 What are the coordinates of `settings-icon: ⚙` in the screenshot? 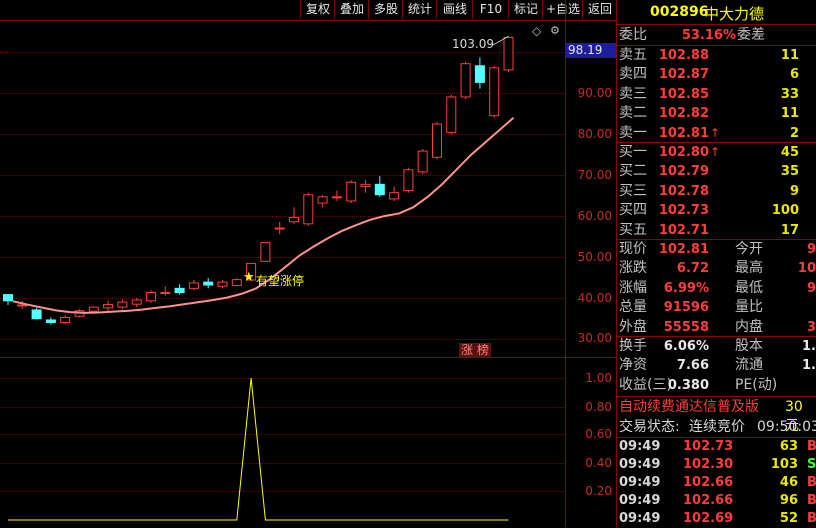 It's located at (555, 30).